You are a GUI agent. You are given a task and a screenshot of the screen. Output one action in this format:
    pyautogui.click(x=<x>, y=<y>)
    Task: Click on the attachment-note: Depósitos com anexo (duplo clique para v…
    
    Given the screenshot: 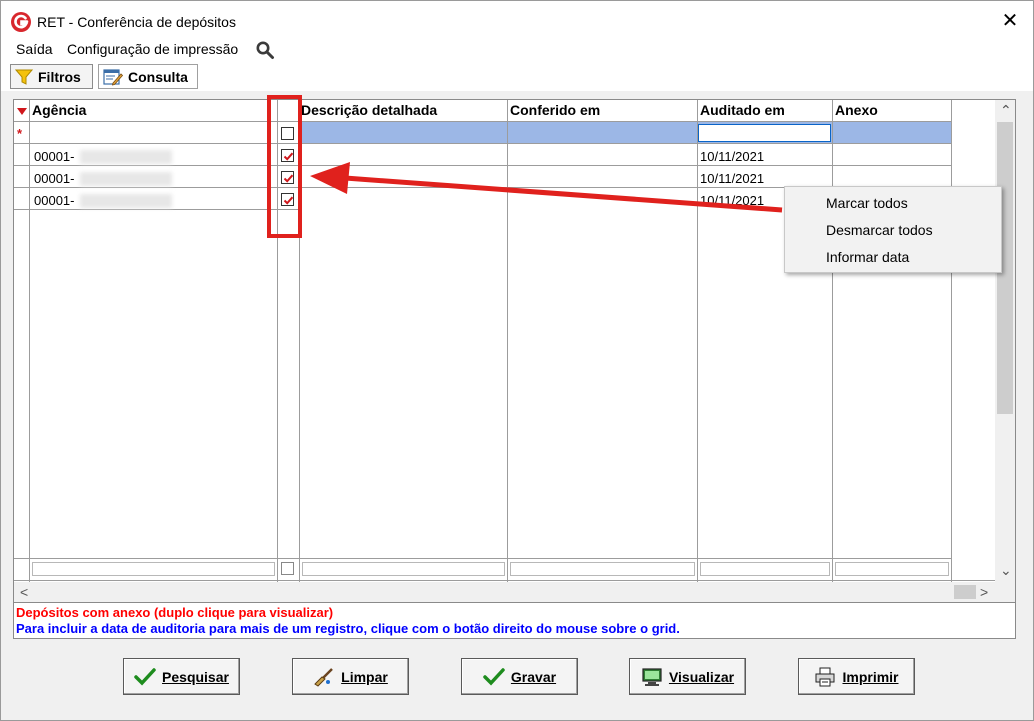 What is the action you would take?
    pyautogui.click(x=175, y=612)
    